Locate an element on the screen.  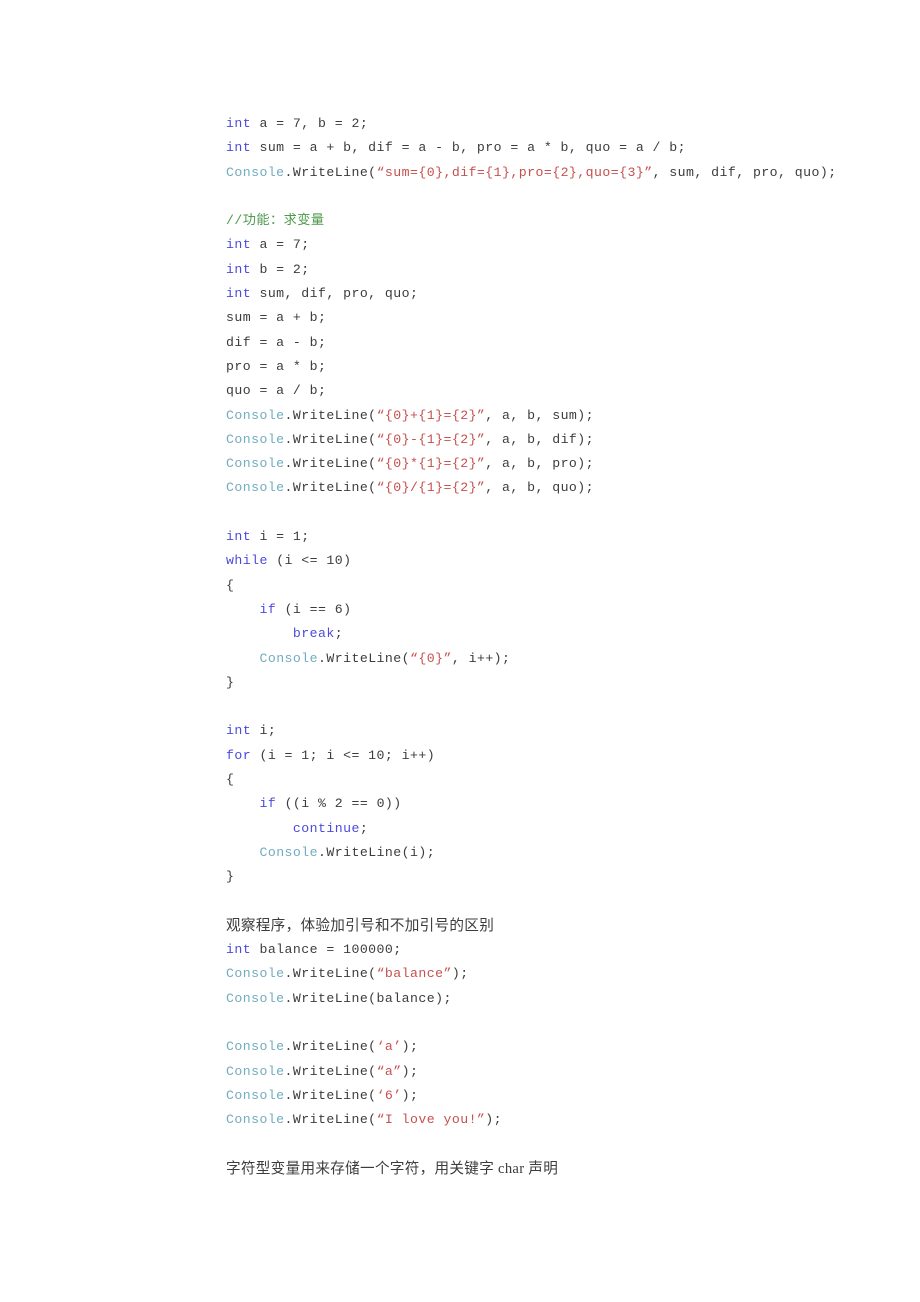
code-line: break; is located at coordinates (546, 634).